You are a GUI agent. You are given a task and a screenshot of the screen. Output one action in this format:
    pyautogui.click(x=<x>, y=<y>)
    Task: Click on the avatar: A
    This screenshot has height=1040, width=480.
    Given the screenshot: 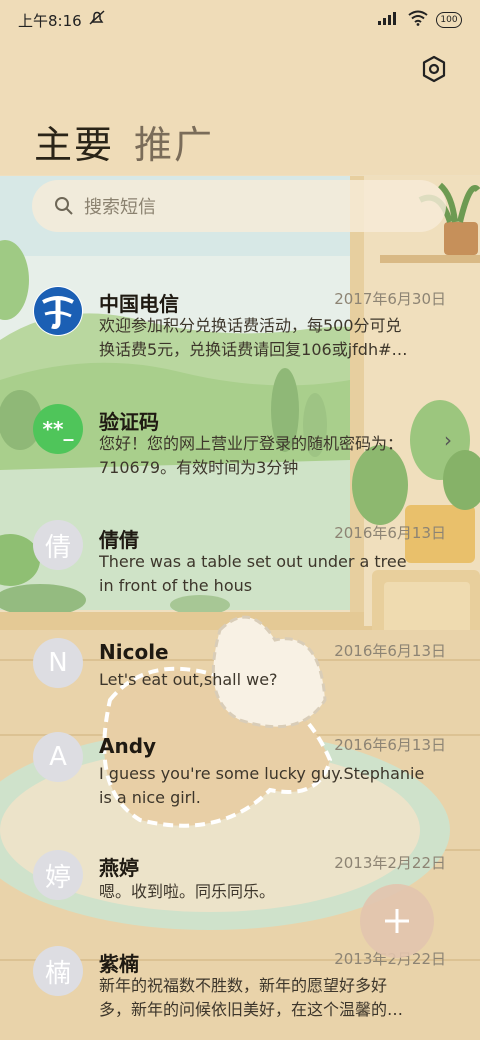 What is the action you would take?
    pyautogui.click(x=58, y=757)
    